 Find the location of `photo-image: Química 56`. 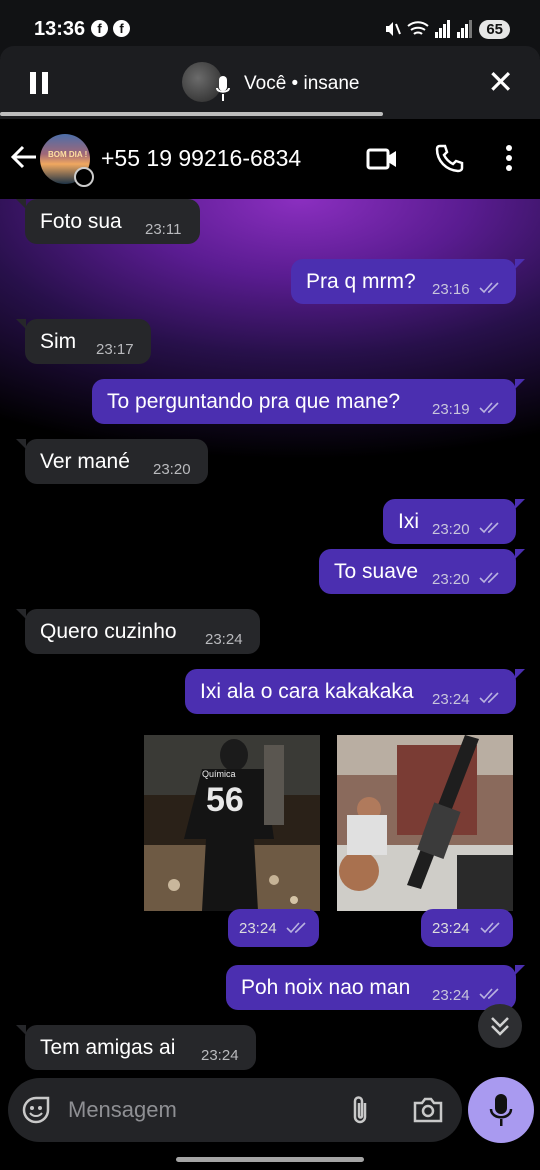

photo-image: Química 56 is located at coordinates (232, 823).